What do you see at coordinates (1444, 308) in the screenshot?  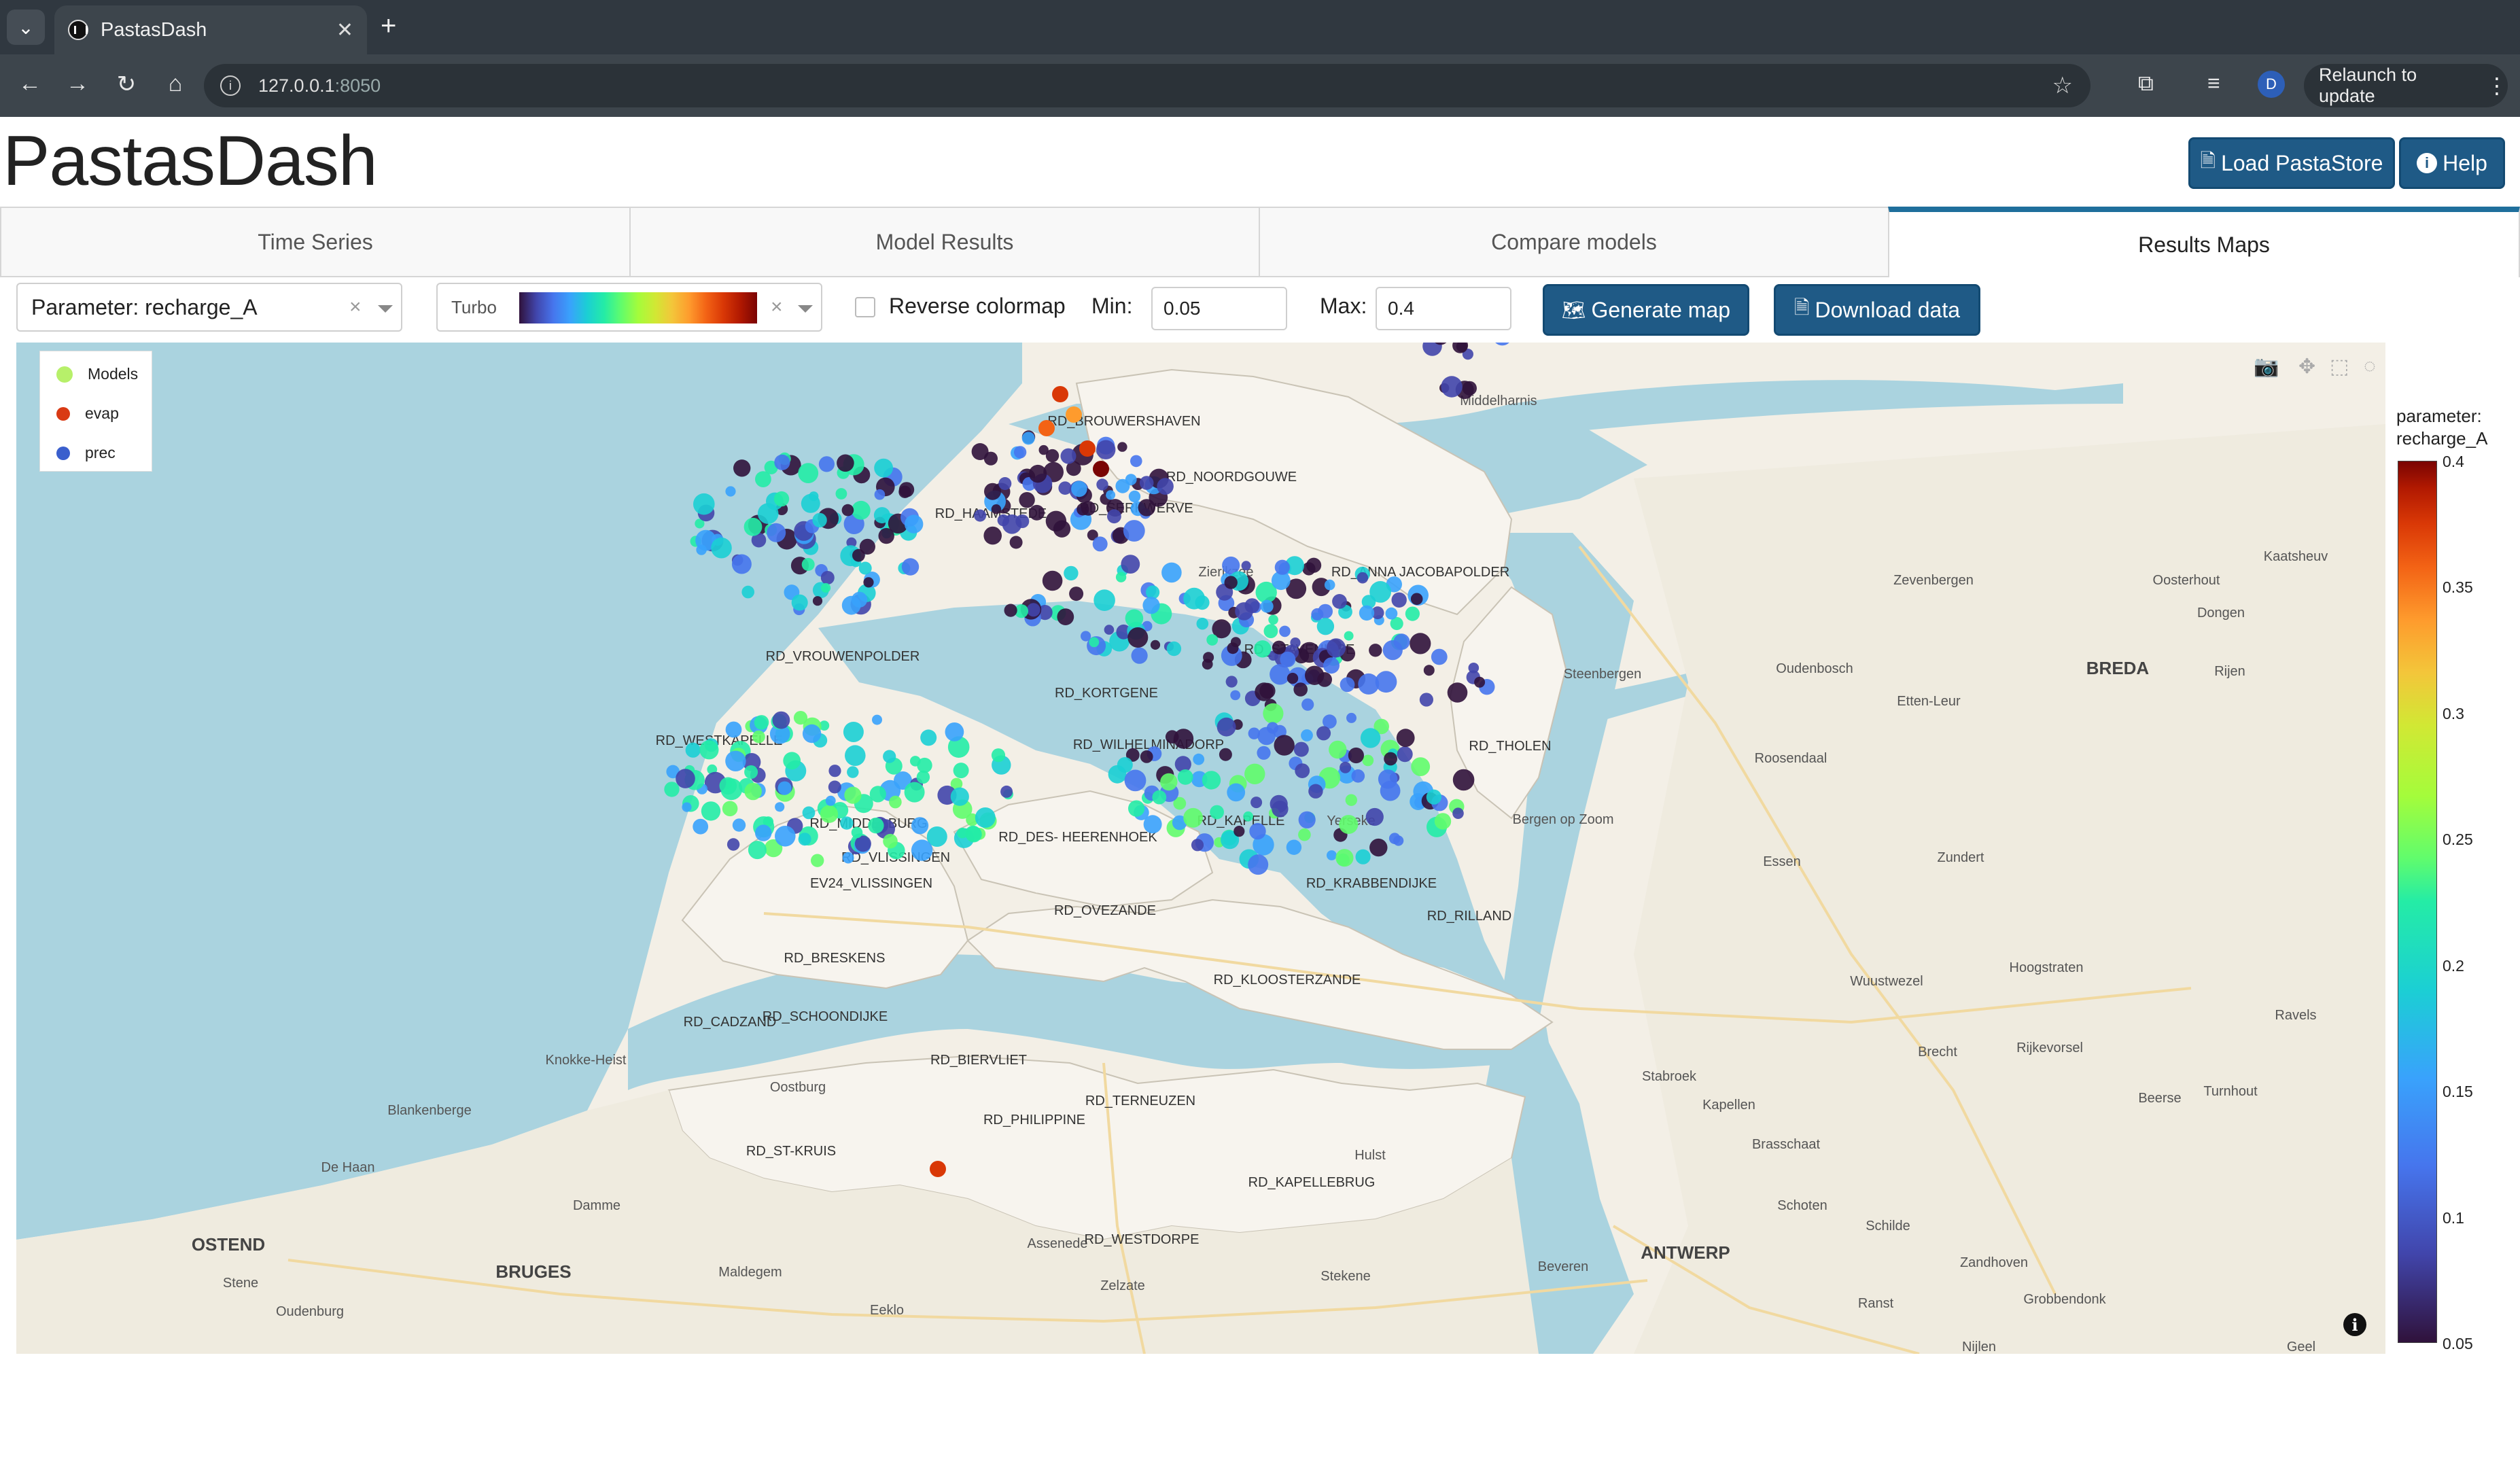 I see `max-input: 0.4` at bounding box center [1444, 308].